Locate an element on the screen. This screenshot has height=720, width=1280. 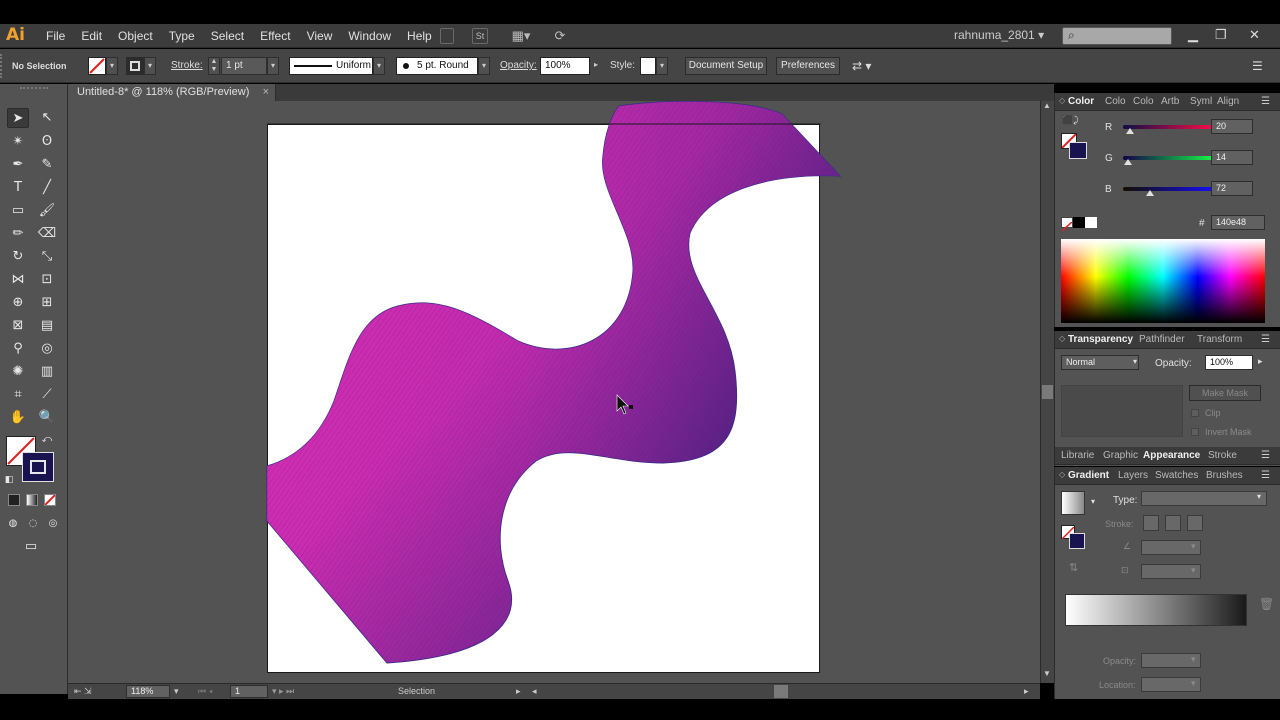
r-slider-knob is located at coordinates (1130, 131).